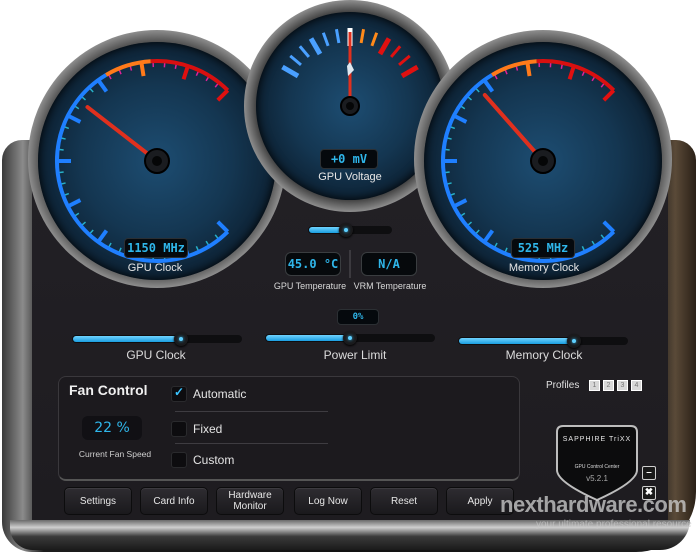  Describe the element at coordinates (307, 338) in the screenshot. I see `power-limit-slider-fill` at that location.